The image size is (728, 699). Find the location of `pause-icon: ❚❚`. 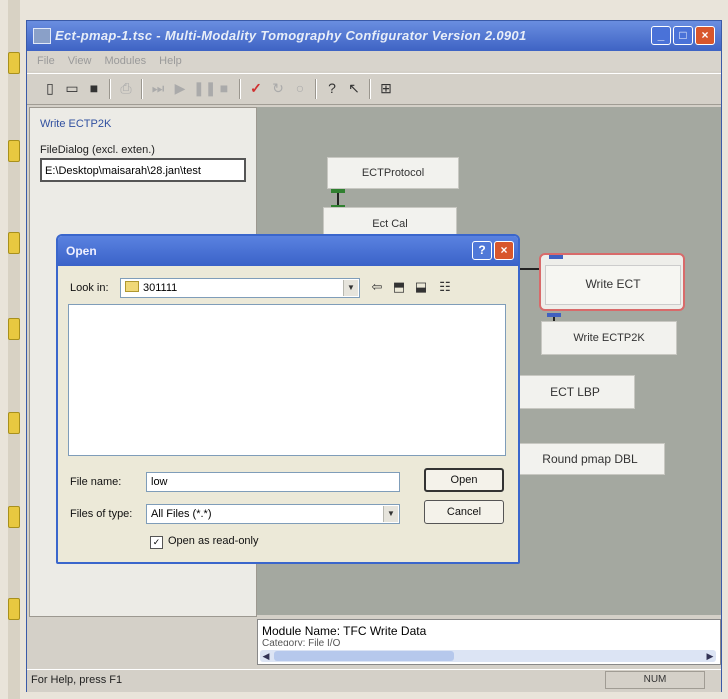

pause-icon: ❚❚ is located at coordinates (204, 88).